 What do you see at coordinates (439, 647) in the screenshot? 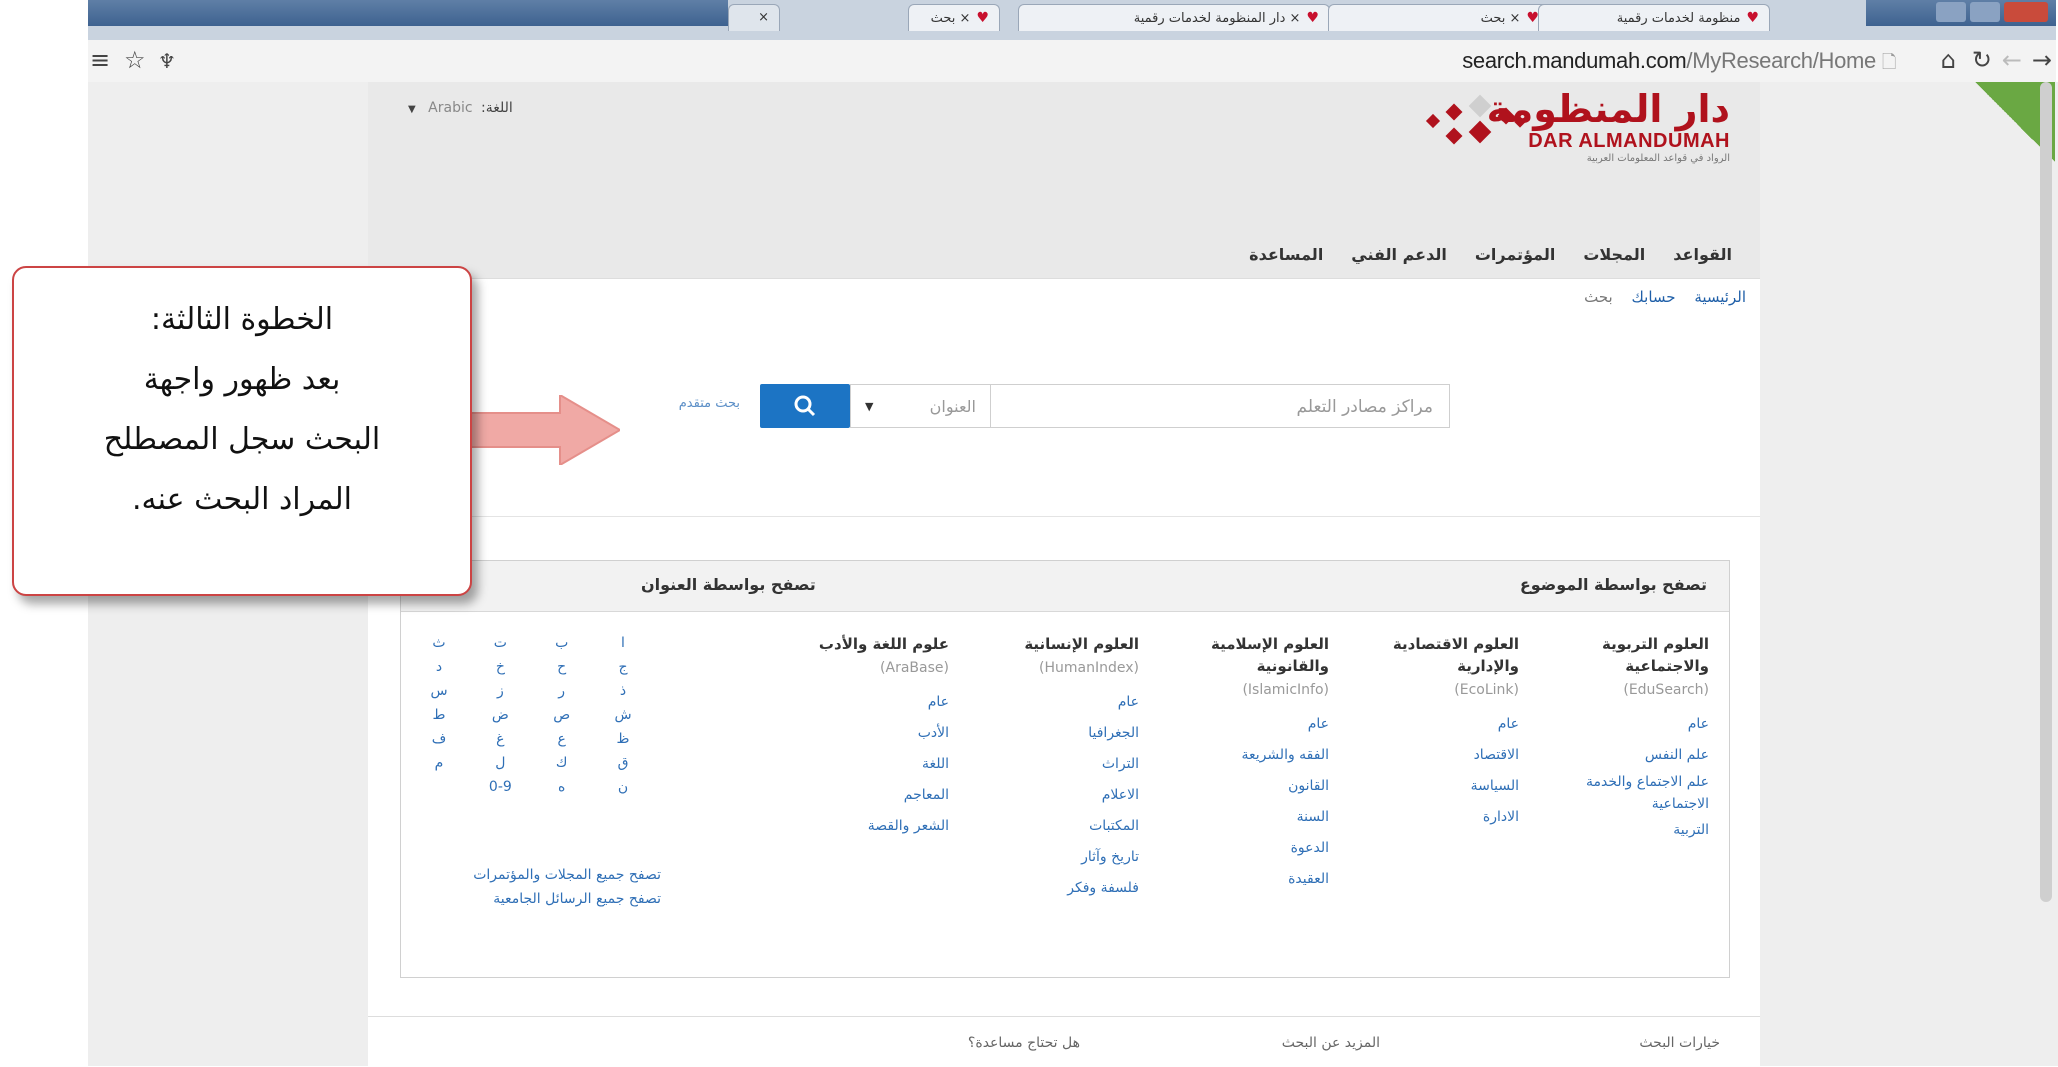
I see `letter-link: ث` at bounding box center [439, 647].